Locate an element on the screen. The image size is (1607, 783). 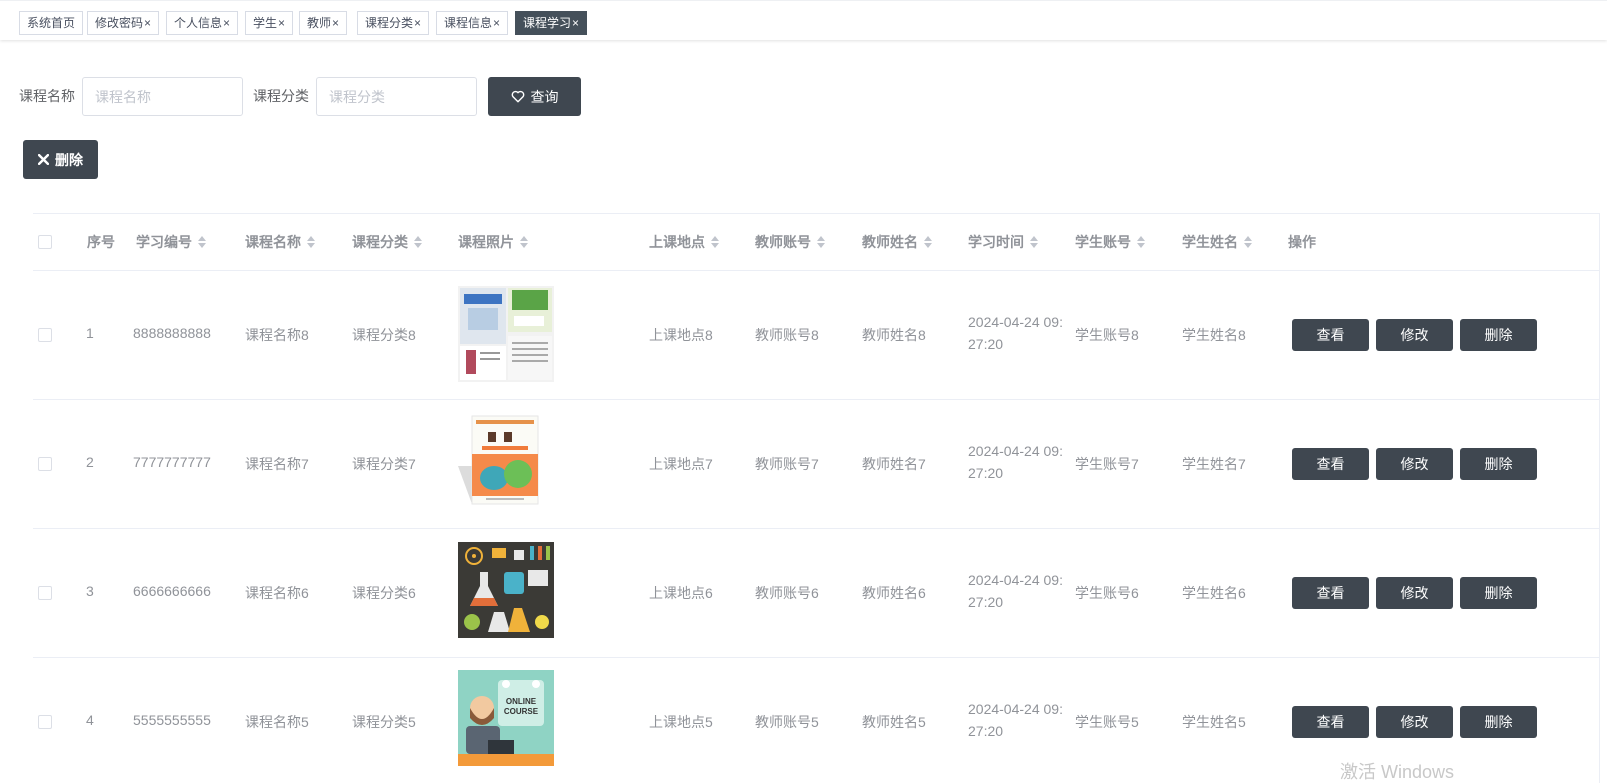
tab-home: 系统首页 is located at coordinates (51, 23).